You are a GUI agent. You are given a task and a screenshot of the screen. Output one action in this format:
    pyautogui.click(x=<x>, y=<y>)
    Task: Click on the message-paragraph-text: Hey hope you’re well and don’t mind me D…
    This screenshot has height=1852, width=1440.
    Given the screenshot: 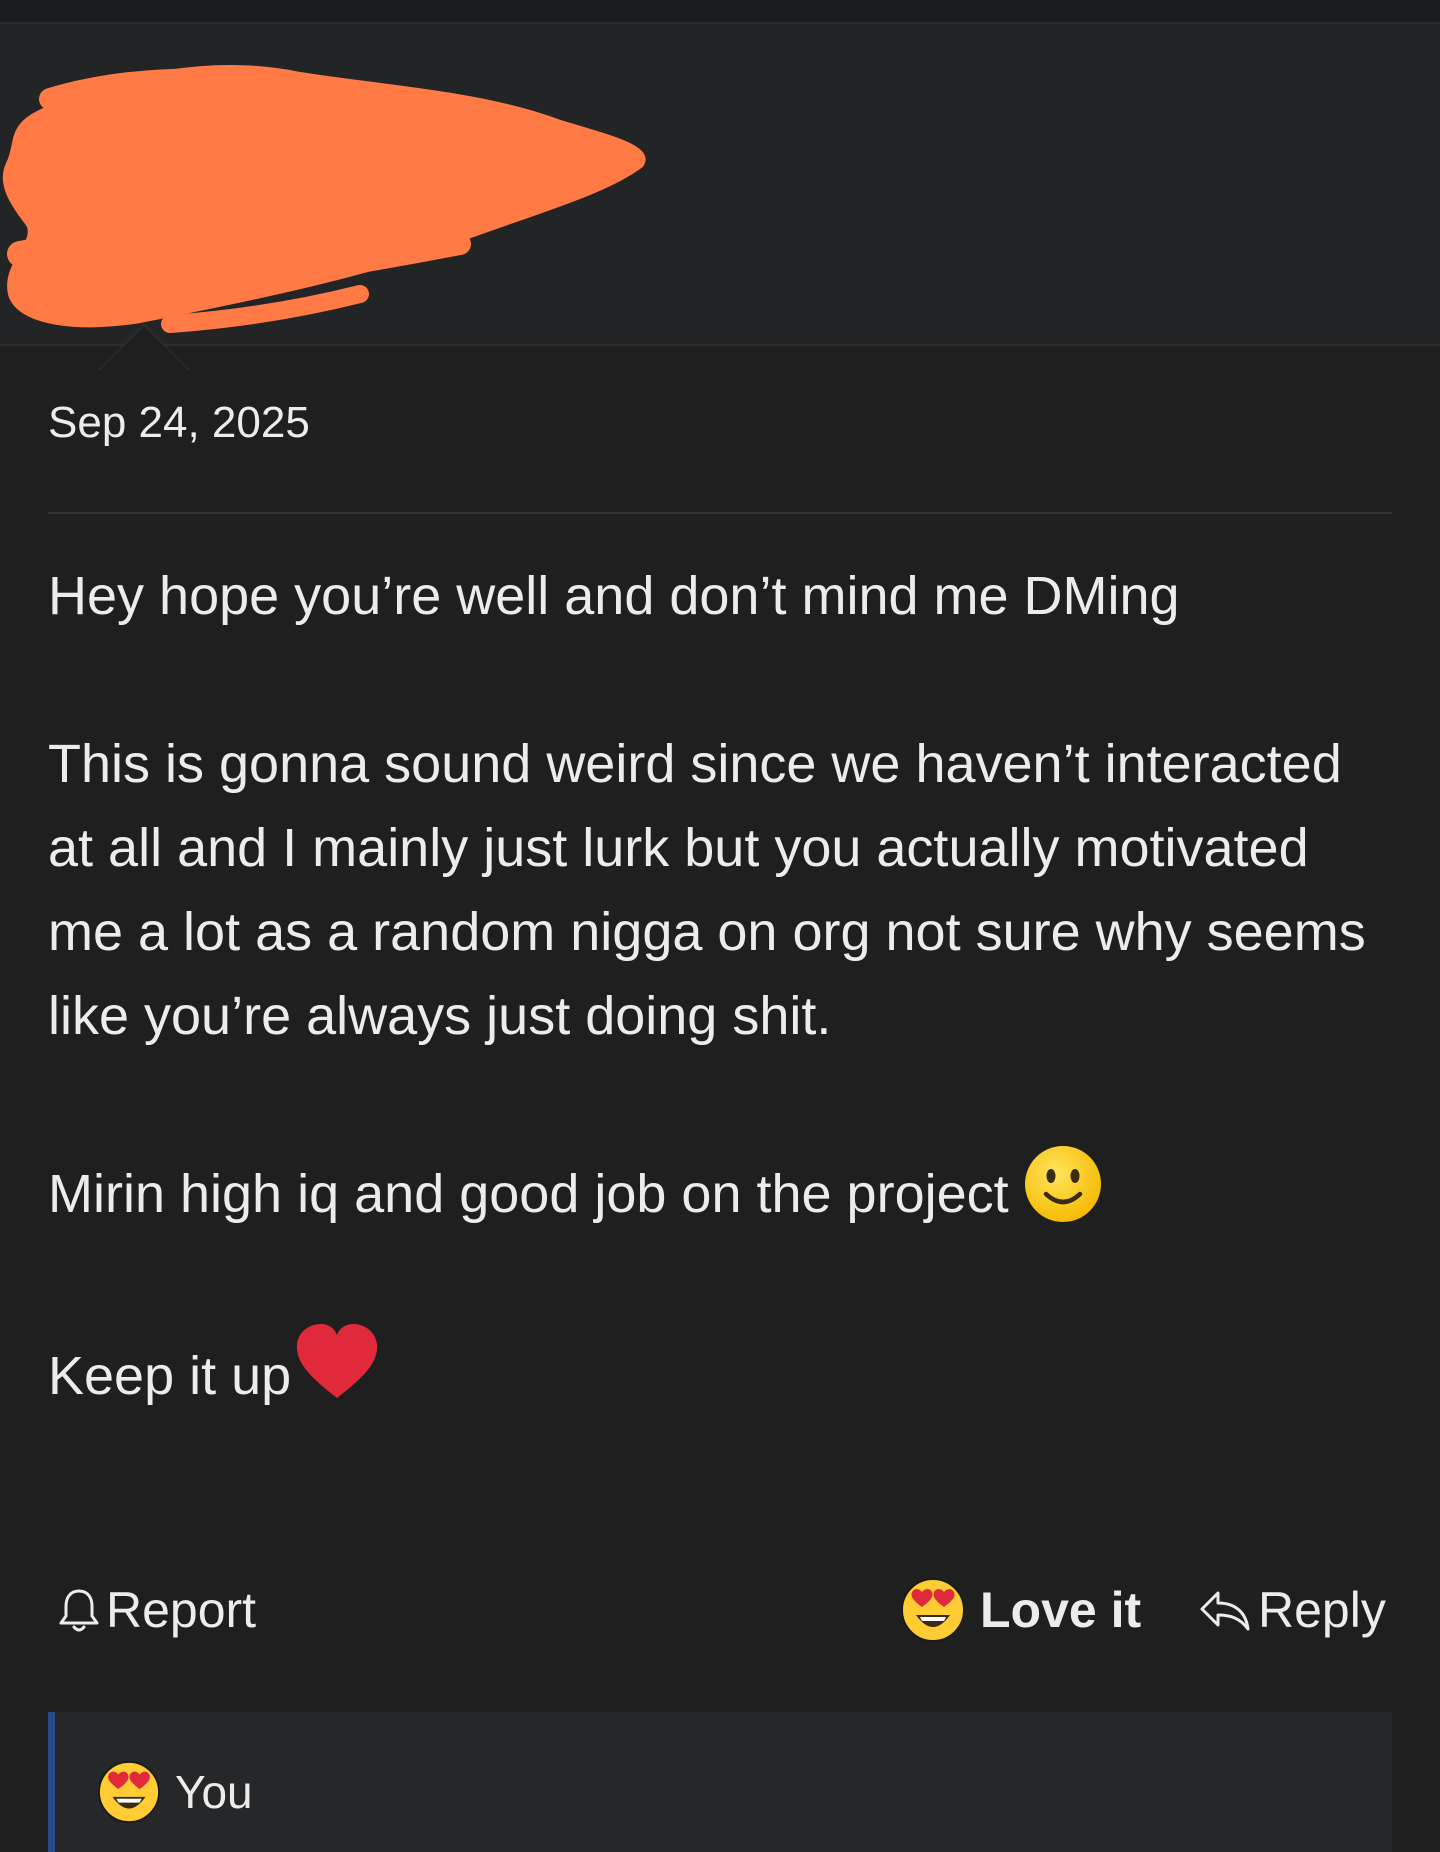 What is the action you would take?
    pyautogui.click(x=614, y=596)
    